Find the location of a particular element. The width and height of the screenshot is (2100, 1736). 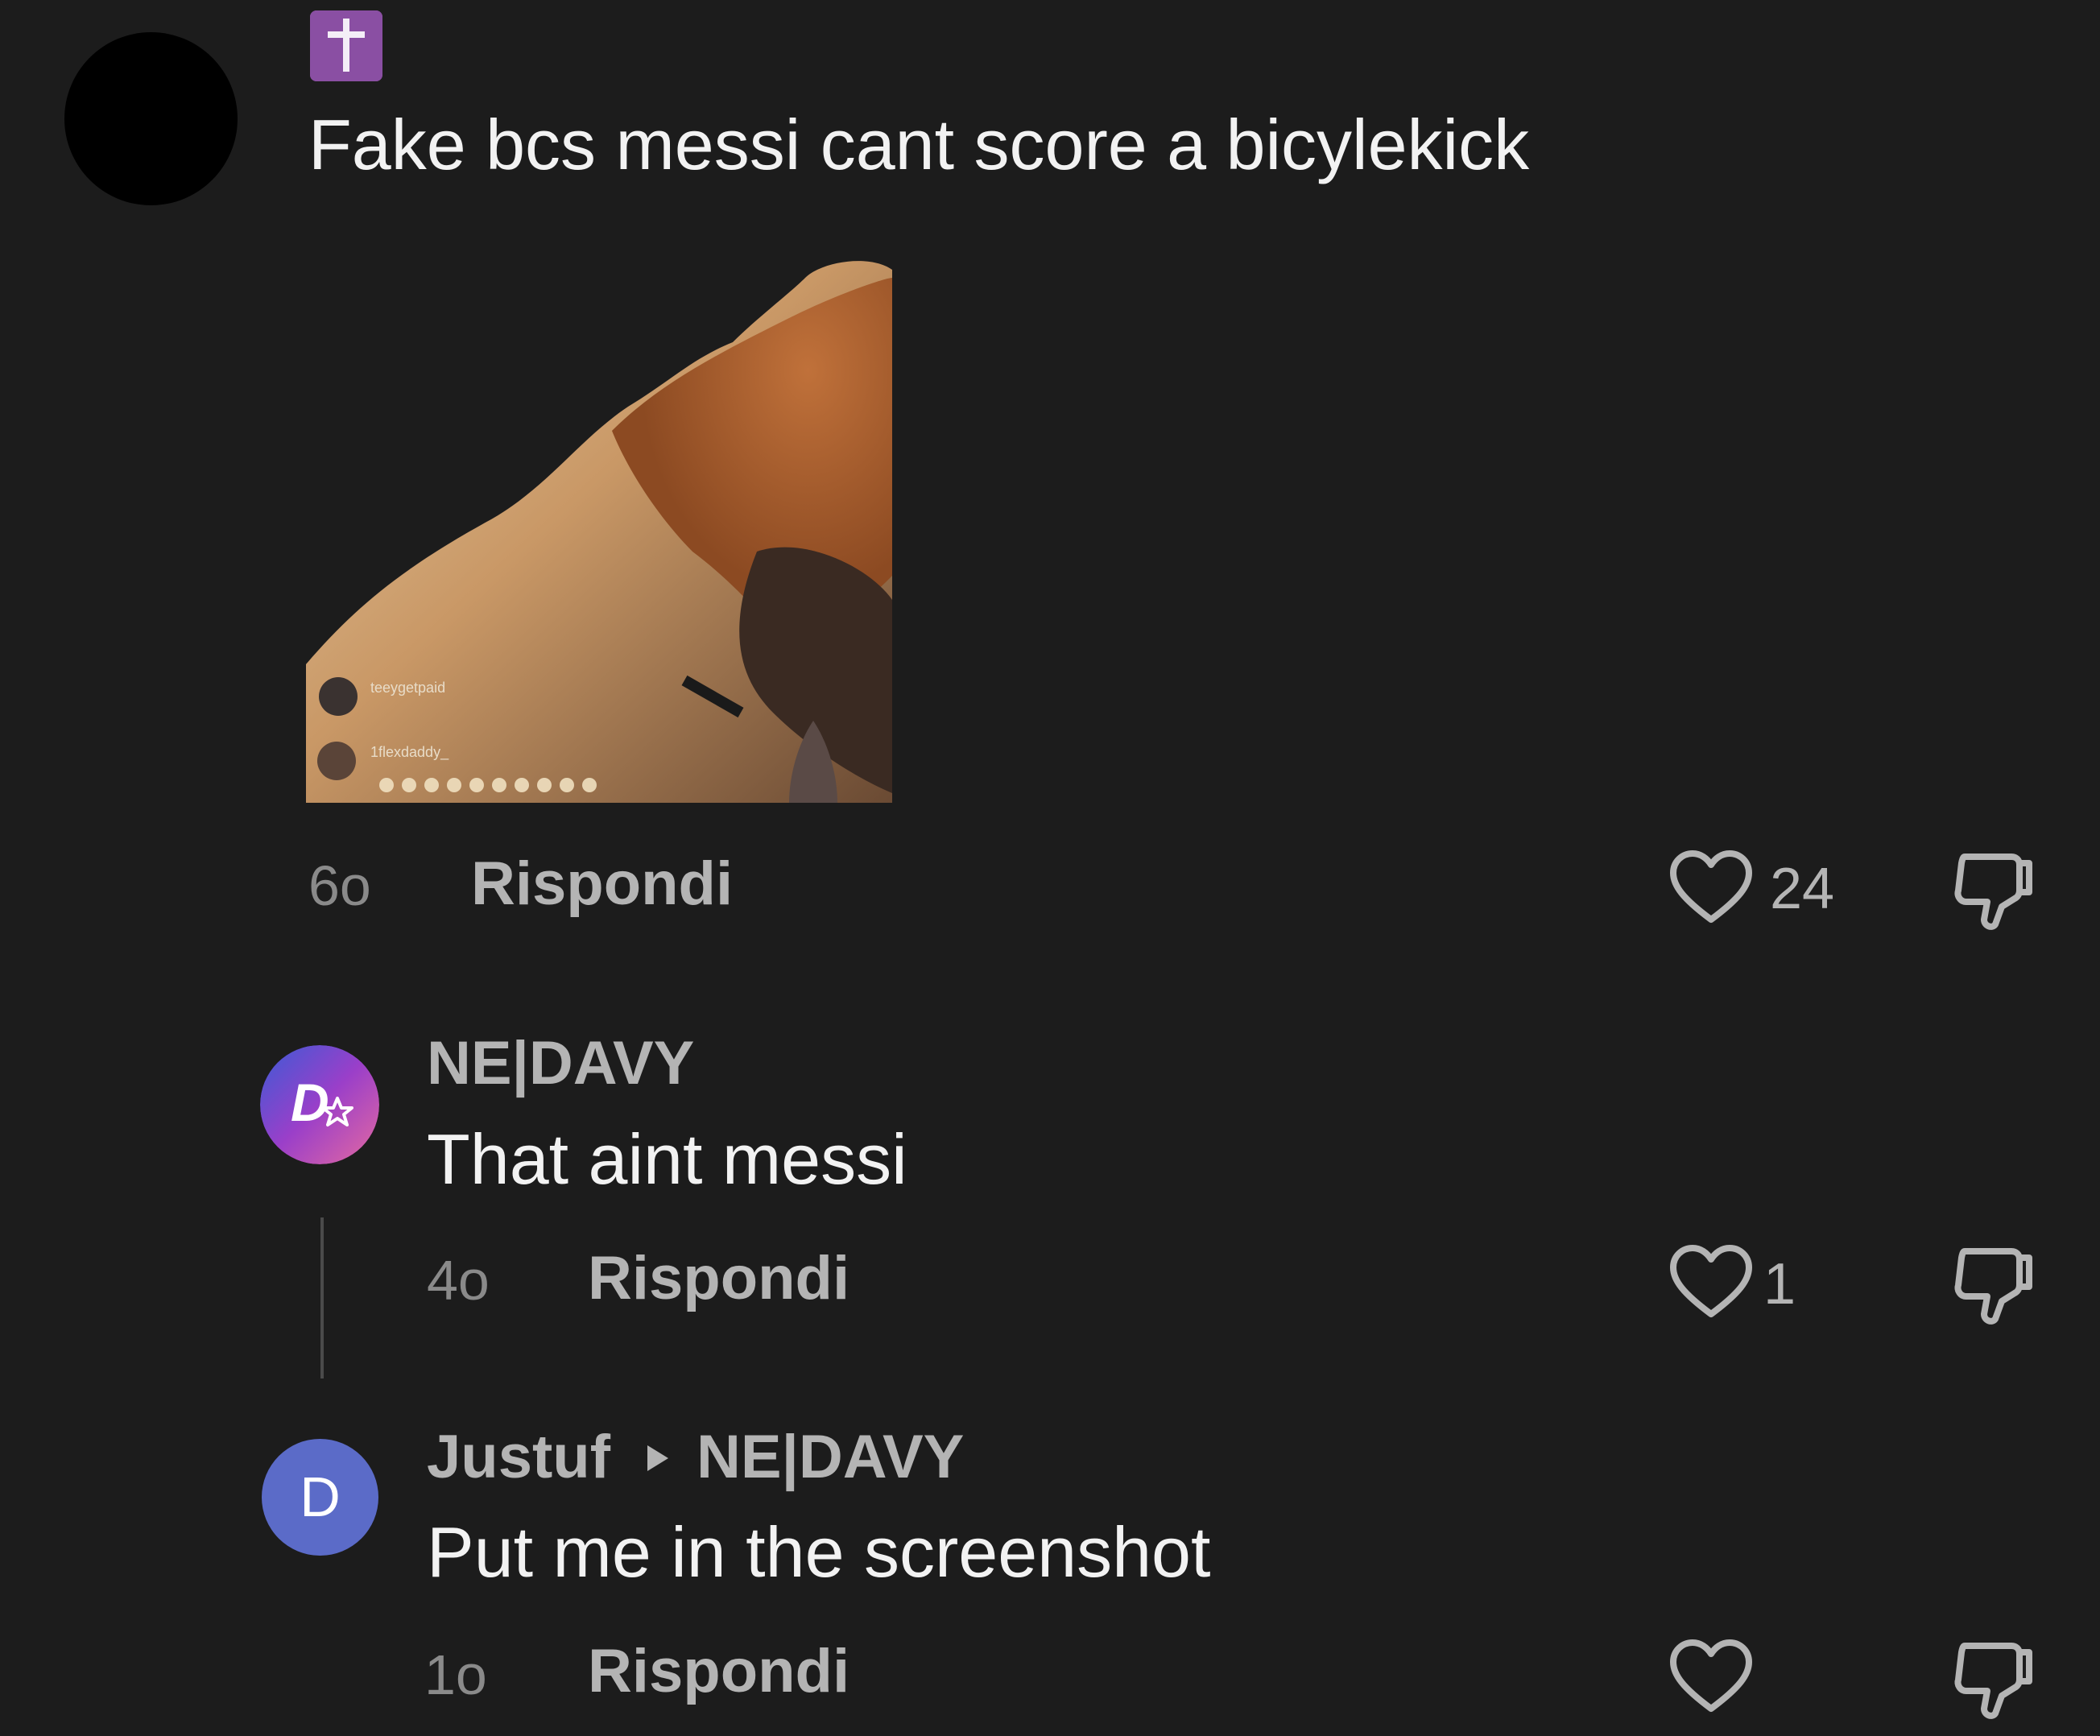

comment-text: Put me in the screenshot is located at coordinates (819, 1552).